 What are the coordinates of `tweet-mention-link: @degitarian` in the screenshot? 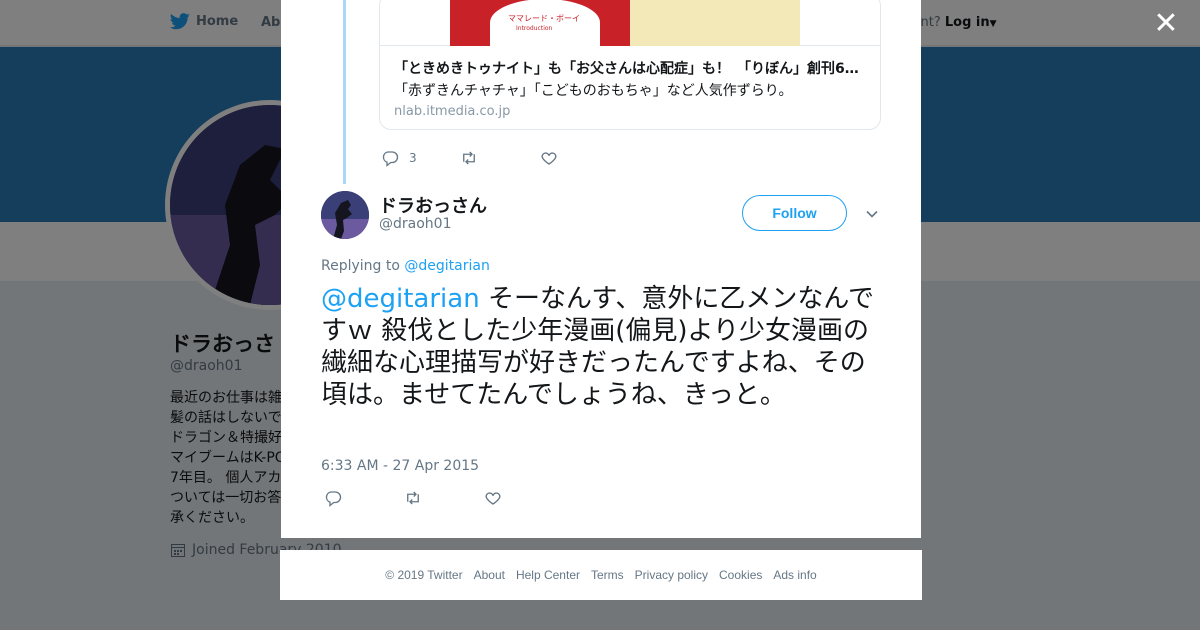 It's located at (400, 299).